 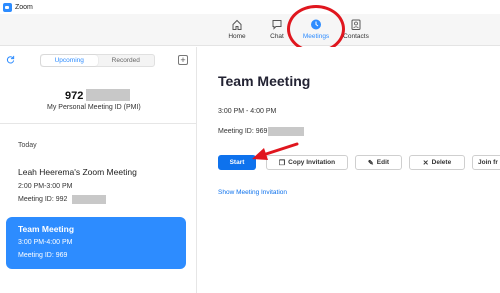 I want to click on annotation-arrow, so click(x=275, y=151).